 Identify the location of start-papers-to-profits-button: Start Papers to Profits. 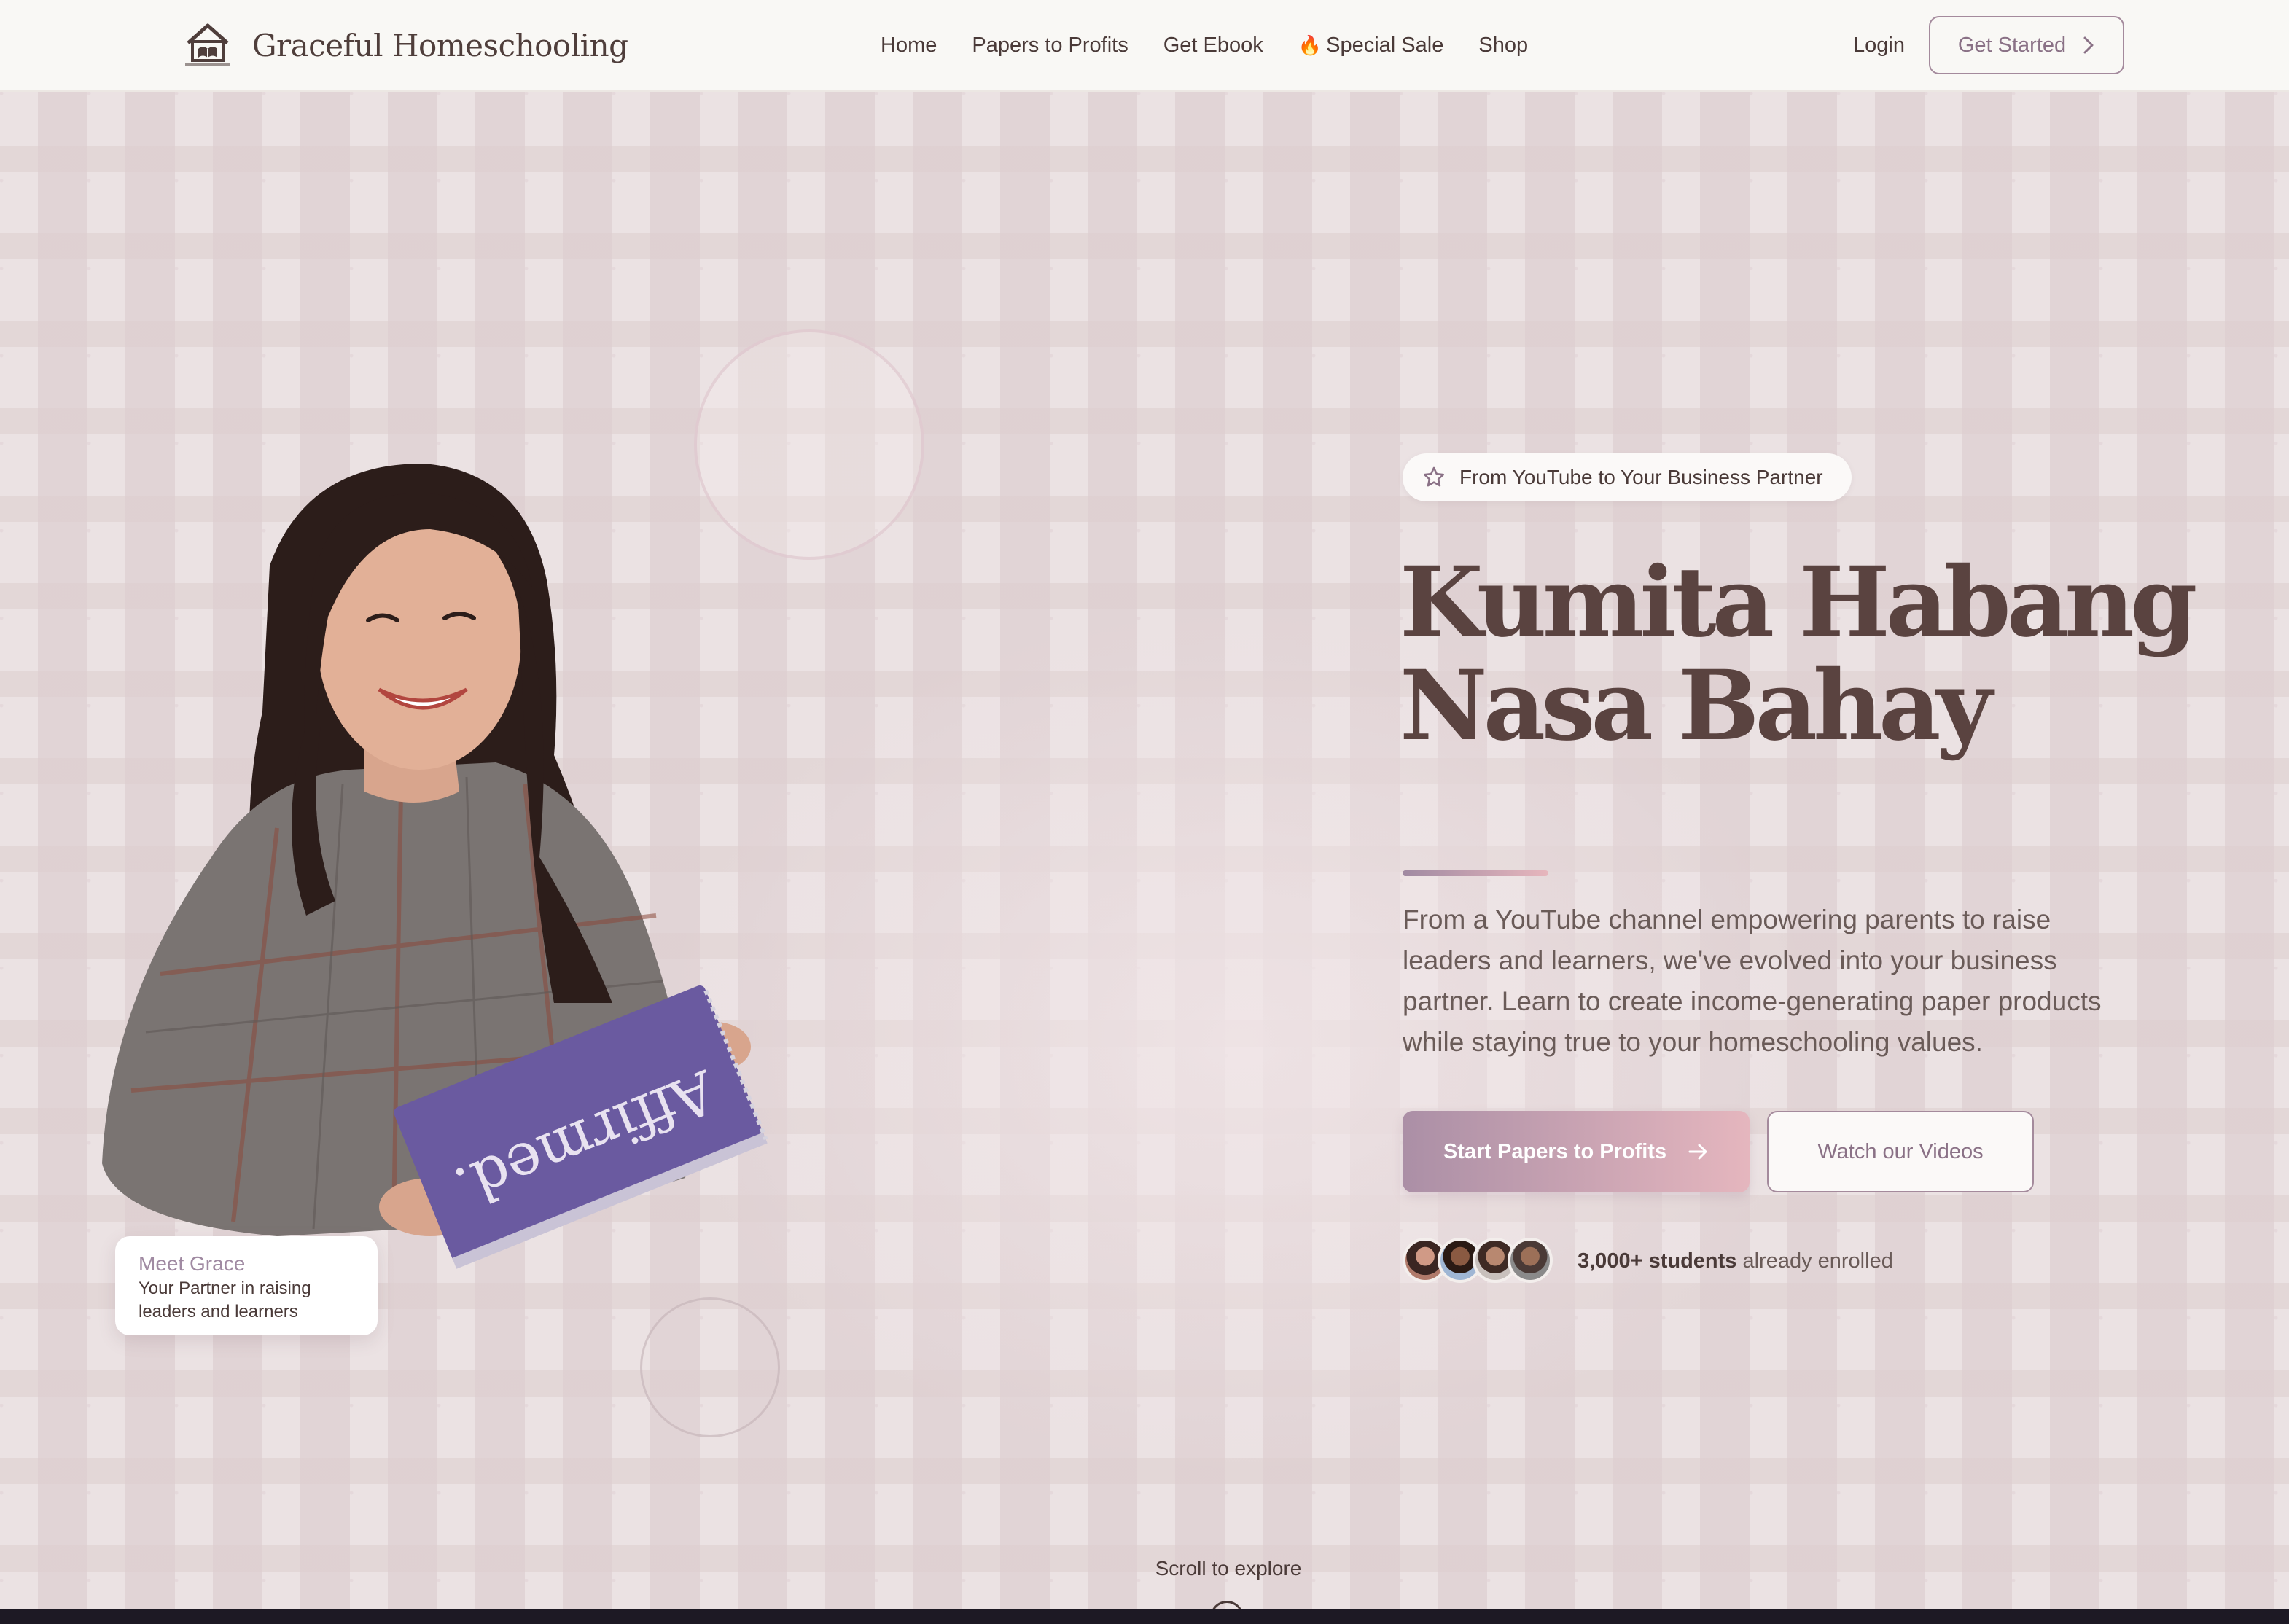
(1577, 1151).